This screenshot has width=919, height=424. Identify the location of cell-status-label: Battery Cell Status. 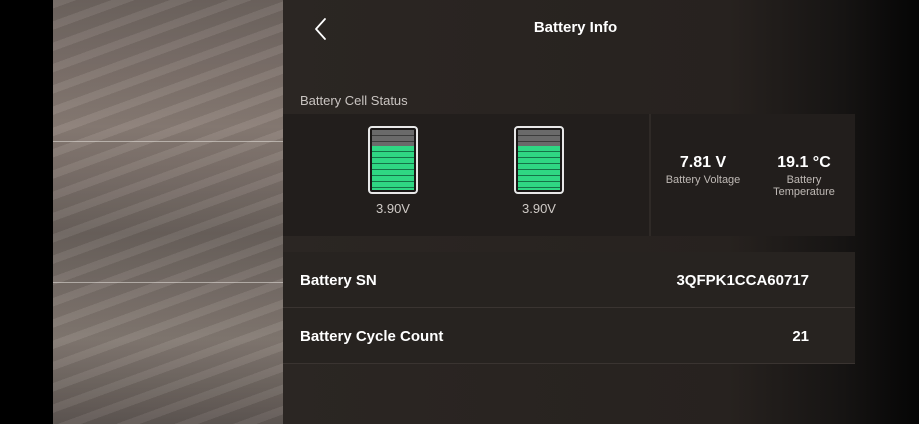
(354, 100).